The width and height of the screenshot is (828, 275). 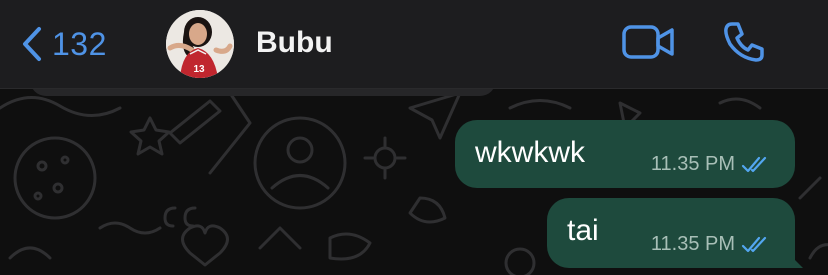 What do you see at coordinates (583, 230) in the screenshot?
I see `message-text: tai` at bounding box center [583, 230].